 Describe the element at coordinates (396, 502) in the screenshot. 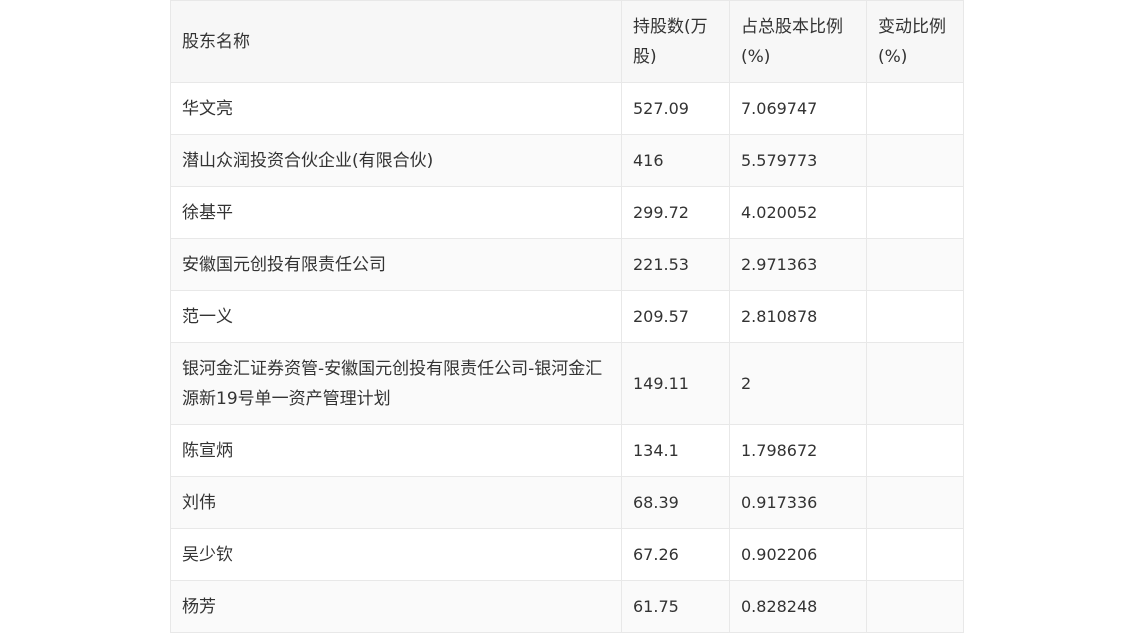

I see `cell-name: 刘伟` at that location.